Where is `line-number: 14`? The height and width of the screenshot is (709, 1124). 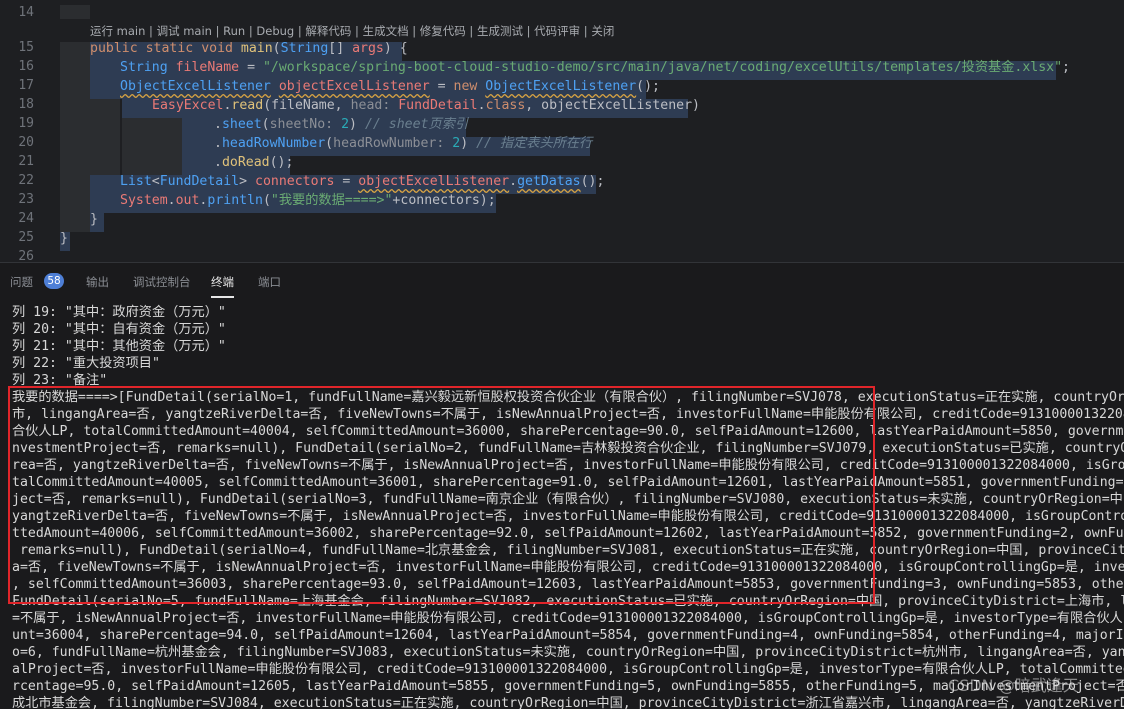 line-number: 14 is located at coordinates (26, 12).